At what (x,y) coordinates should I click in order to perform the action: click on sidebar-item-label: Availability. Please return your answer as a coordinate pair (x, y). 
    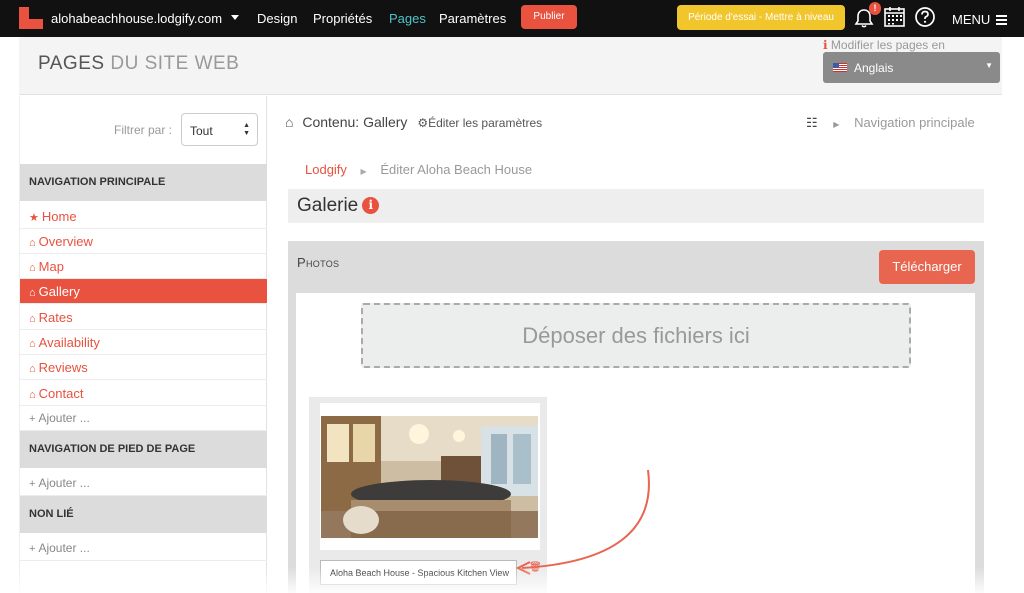
    Looking at the image, I should click on (69, 342).